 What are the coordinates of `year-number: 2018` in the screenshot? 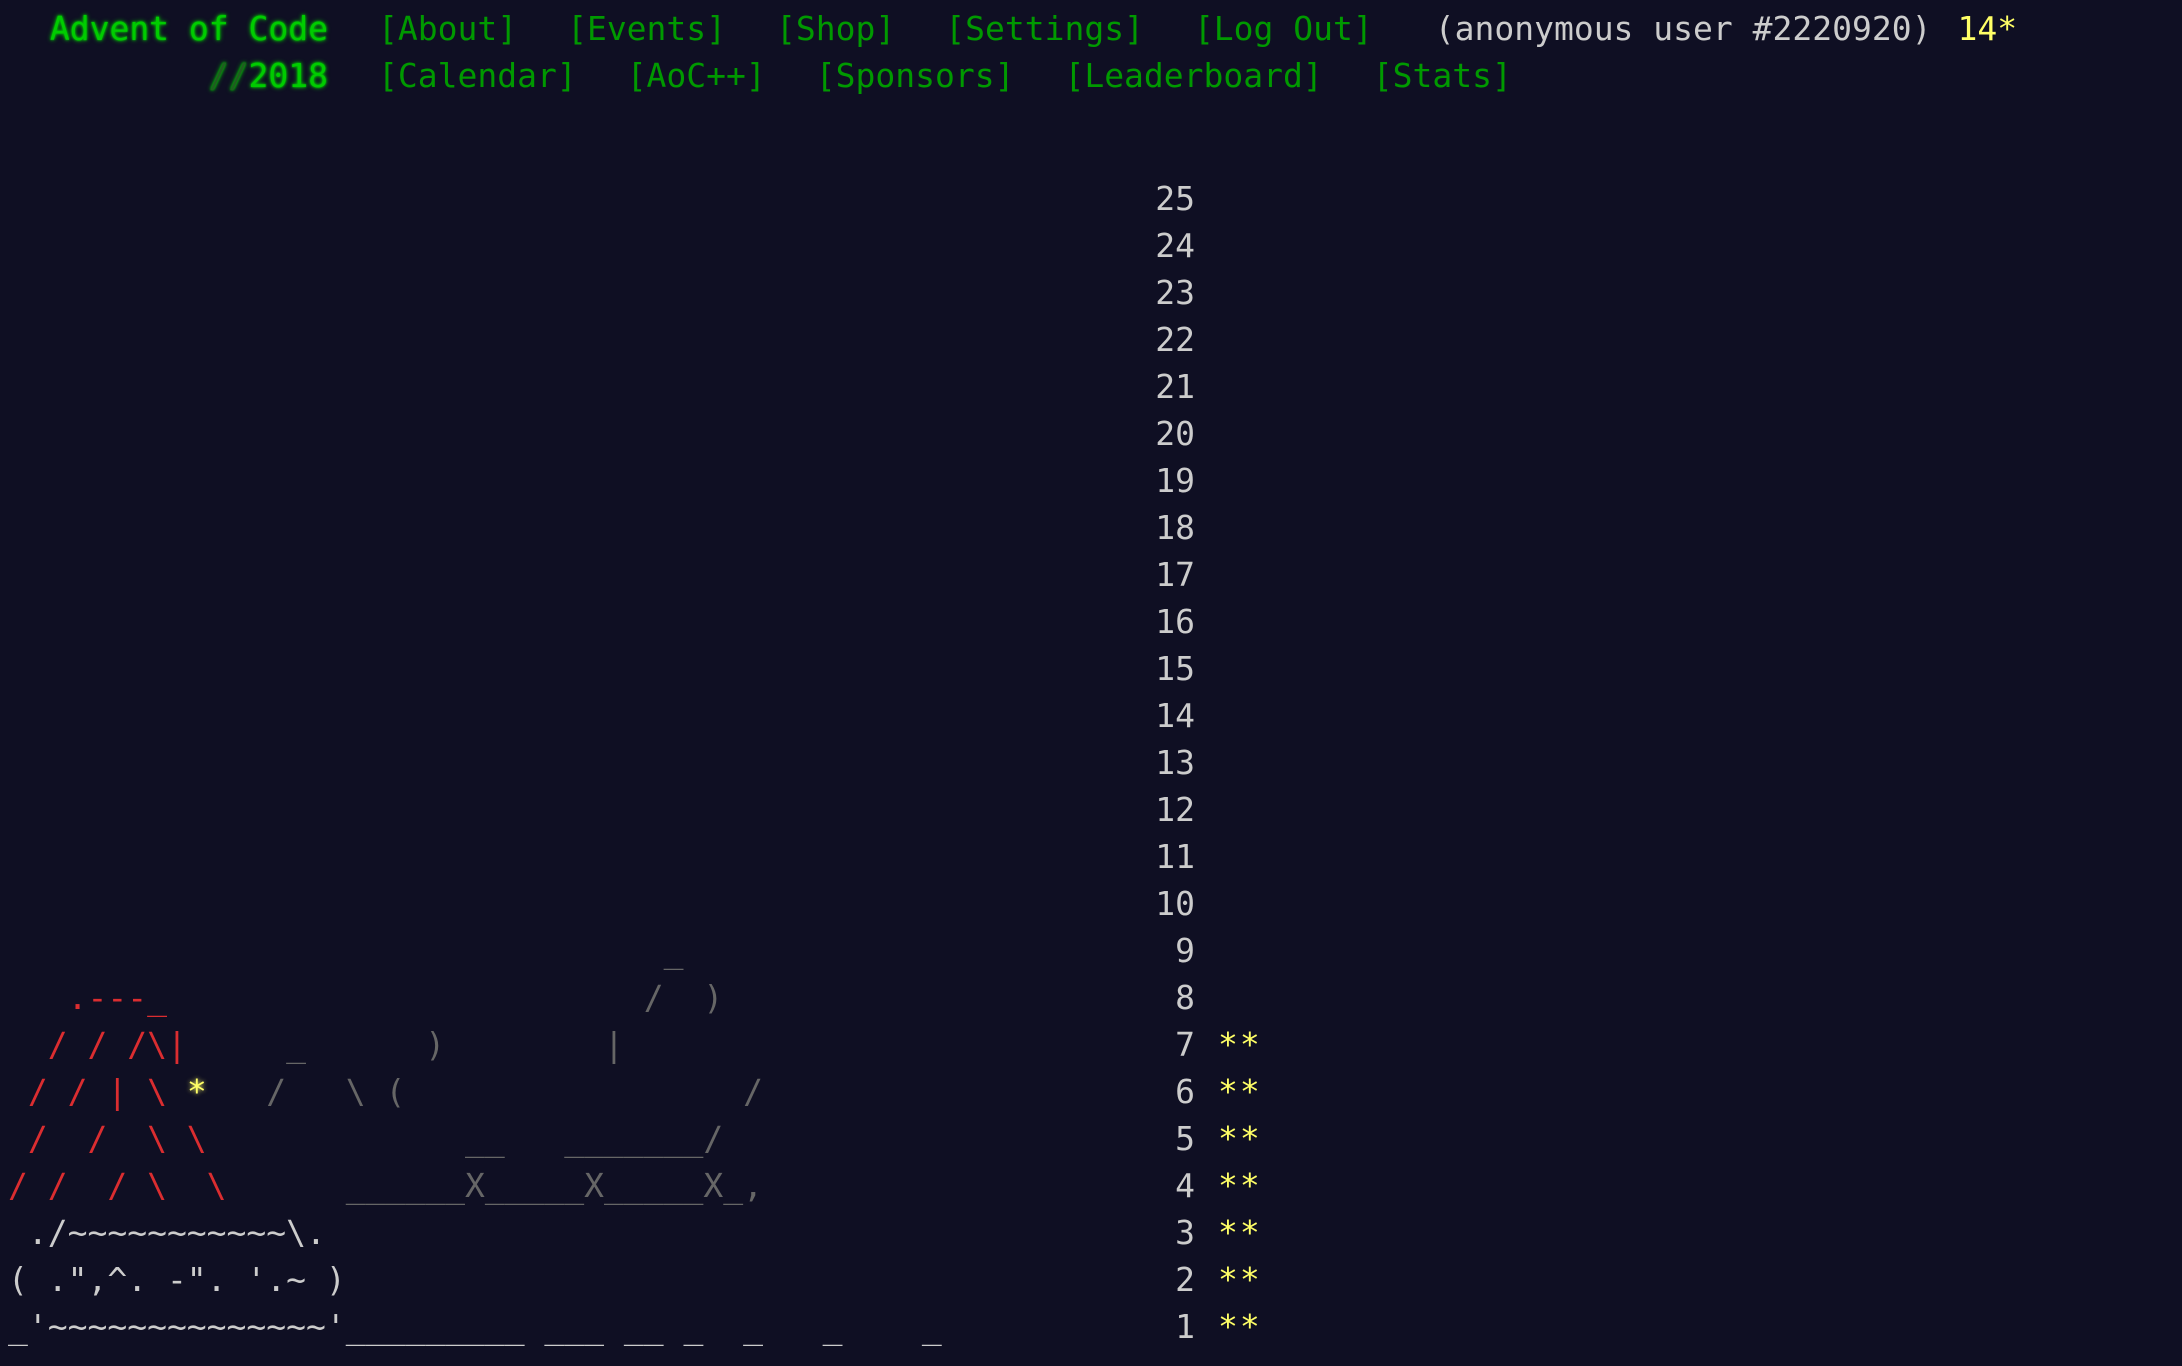 It's located at (288, 75).